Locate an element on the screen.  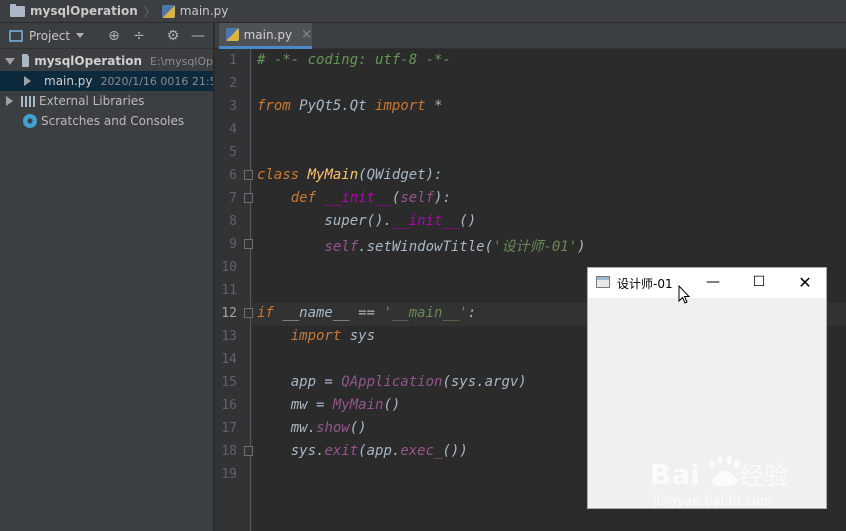
line-number: 19 is located at coordinates (229, 474).